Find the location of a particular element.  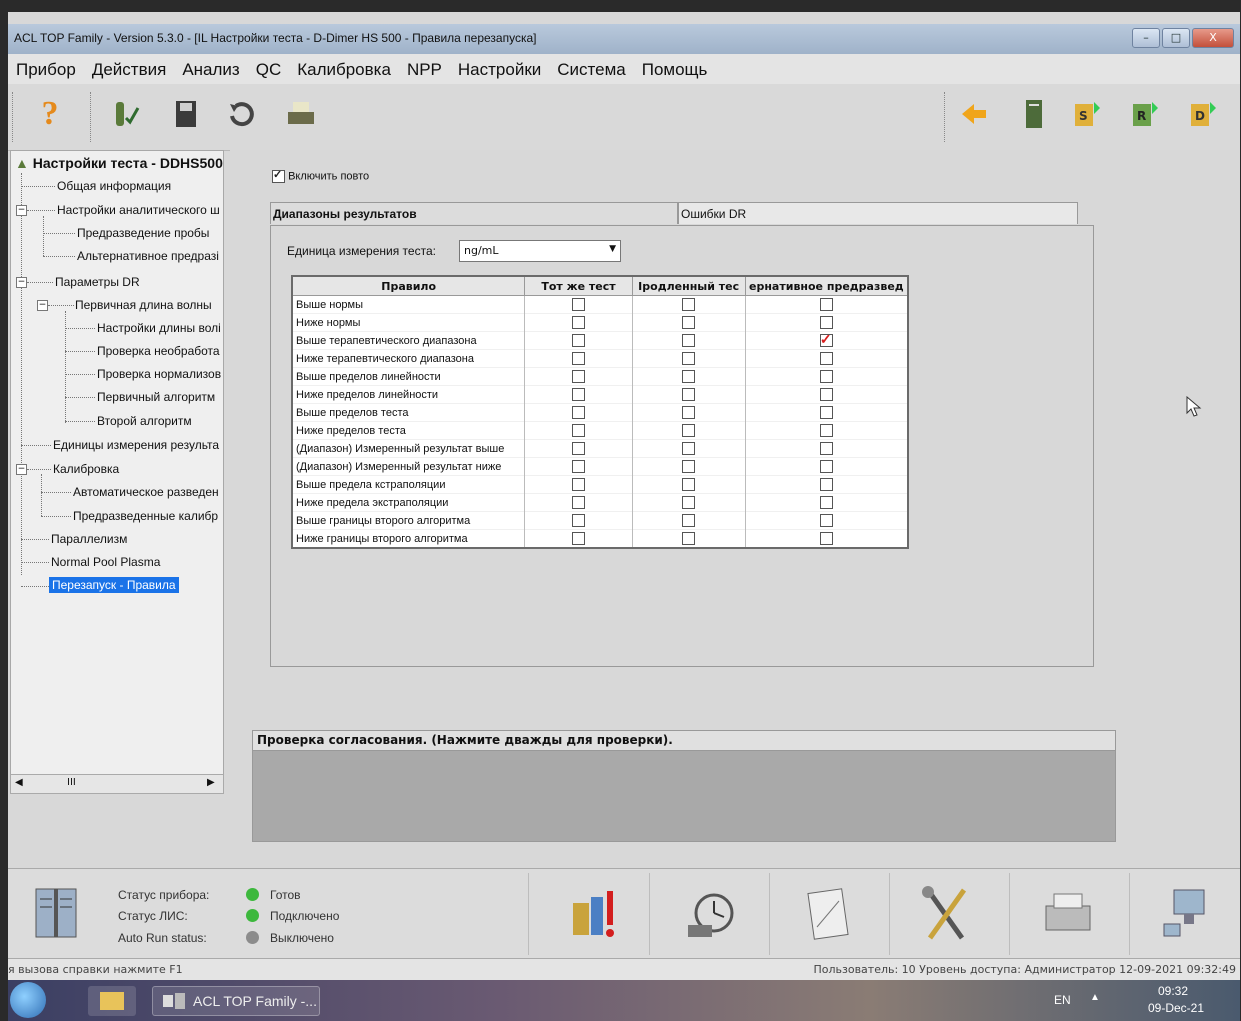

menu-npp: NPP is located at coordinates (424, 69).